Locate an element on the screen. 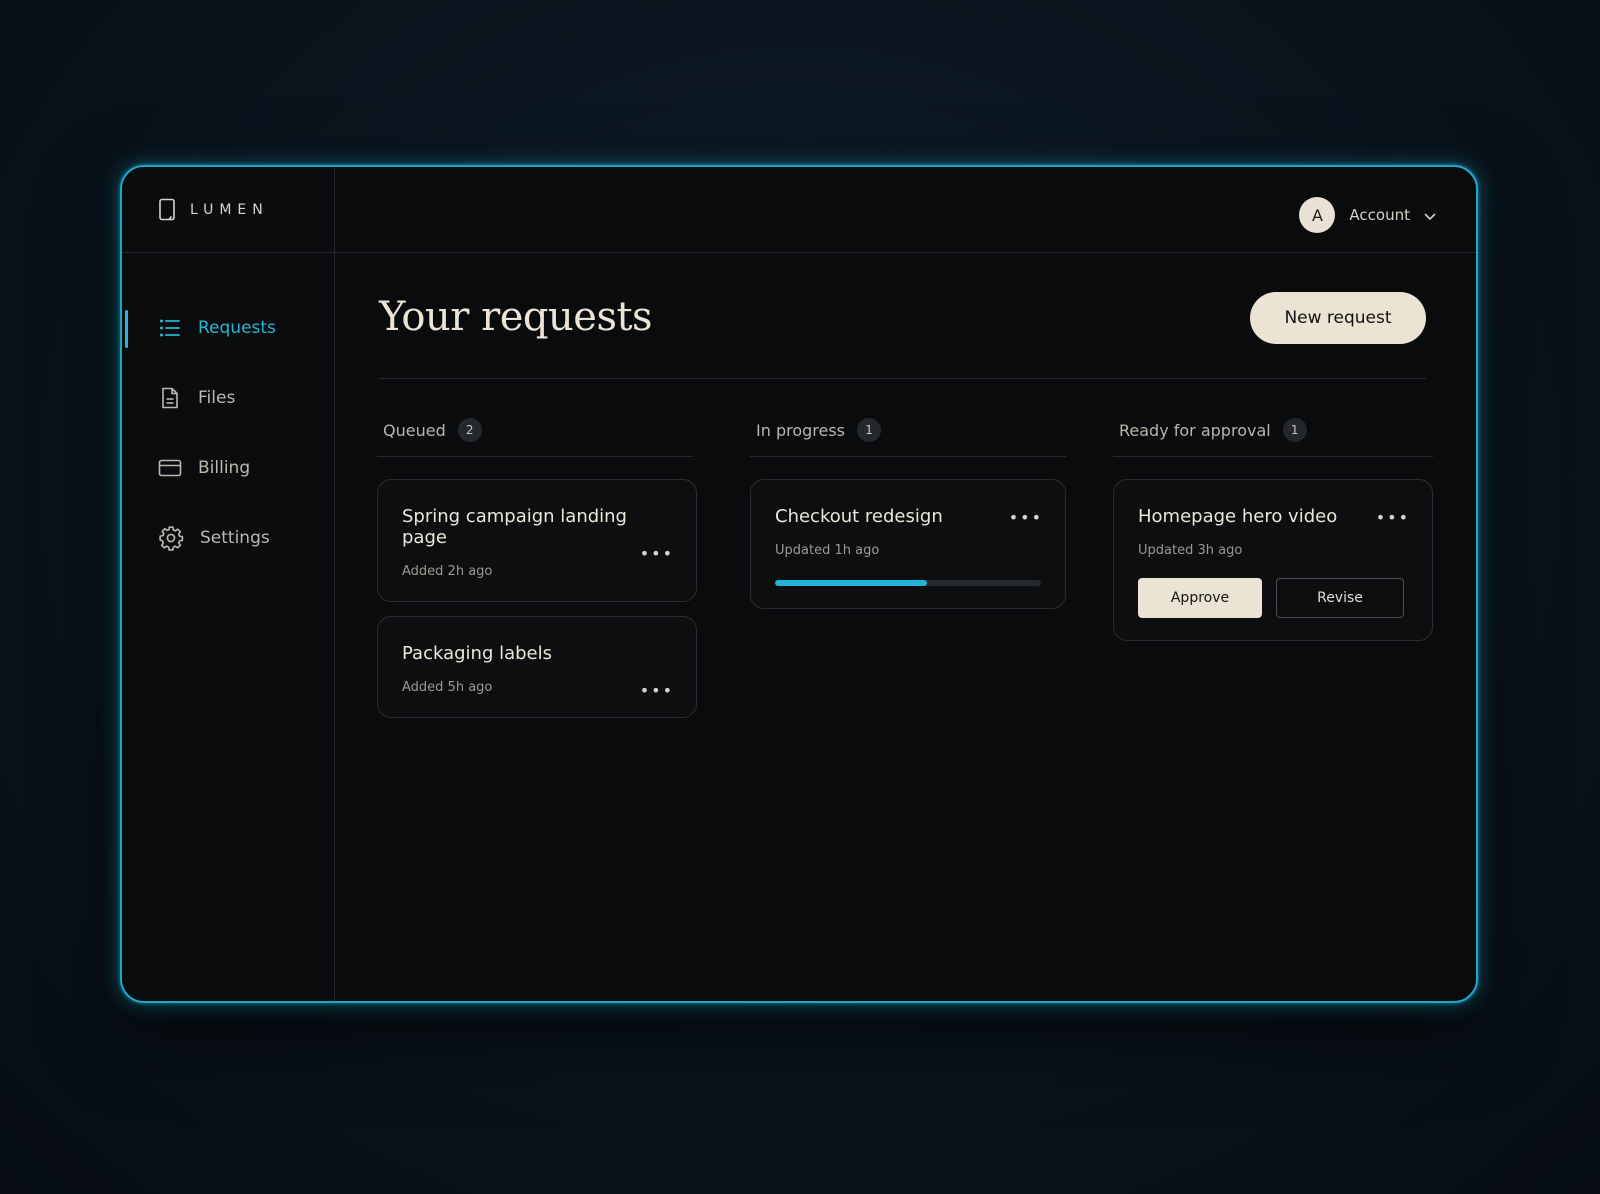 This screenshot has height=1194, width=1600. sidebar-item-files: Files is located at coordinates (228, 398).